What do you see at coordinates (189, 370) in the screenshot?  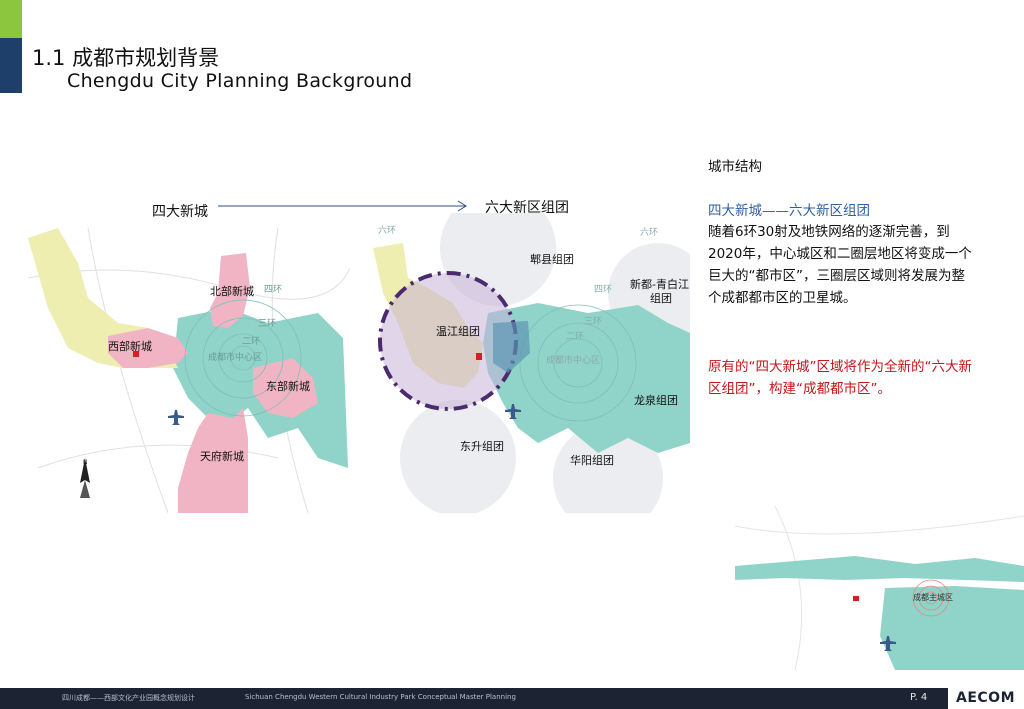 I see `four-new-cities-map: N 北部新城 西部新城 东部新城 天府新城 四环 三环 二环 成都市中心区` at bounding box center [189, 370].